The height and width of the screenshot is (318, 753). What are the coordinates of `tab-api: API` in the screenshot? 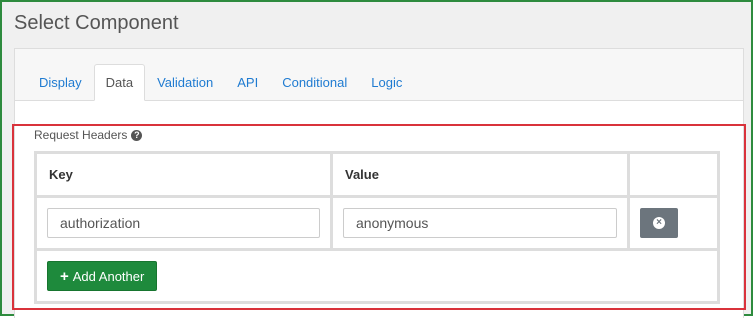 It's located at (247, 82).